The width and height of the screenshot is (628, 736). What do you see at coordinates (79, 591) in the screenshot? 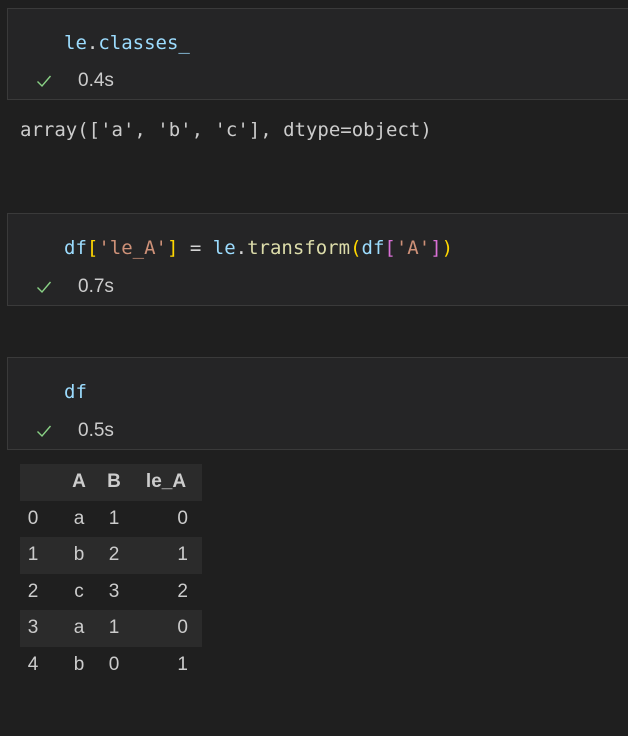
I see `table-cell: c` at bounding box center [79, 591].